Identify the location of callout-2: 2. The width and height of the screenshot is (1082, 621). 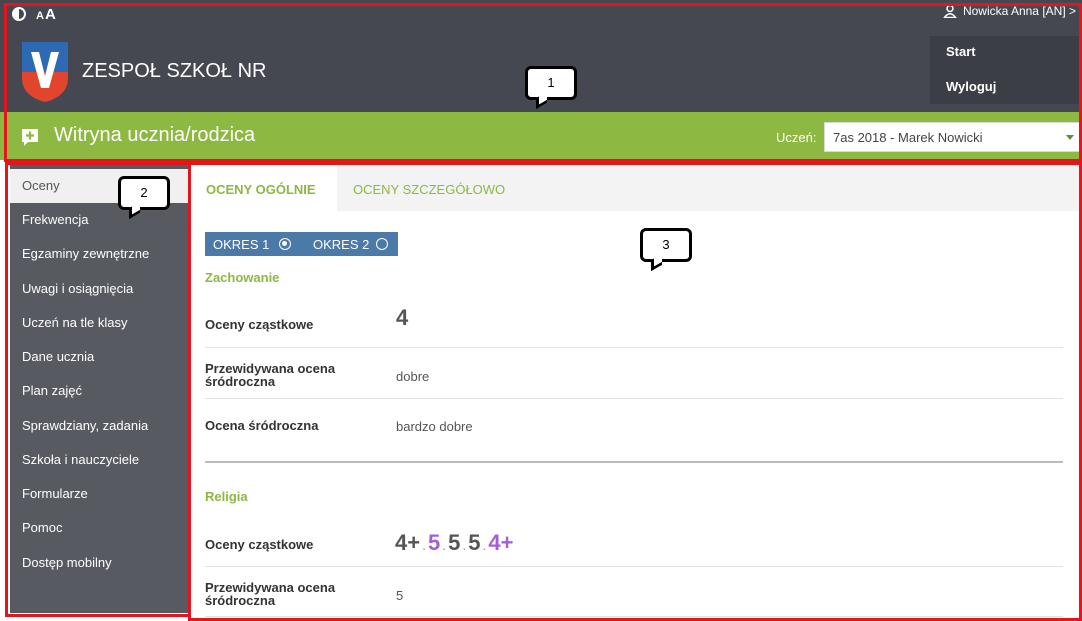
(144, 193).